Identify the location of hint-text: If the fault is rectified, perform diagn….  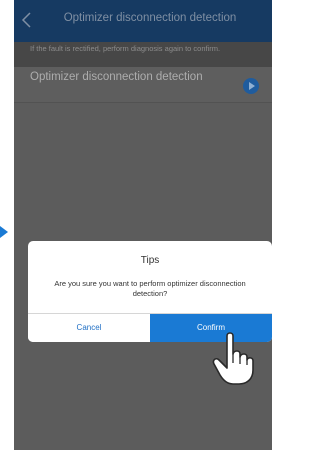
(125, 48).